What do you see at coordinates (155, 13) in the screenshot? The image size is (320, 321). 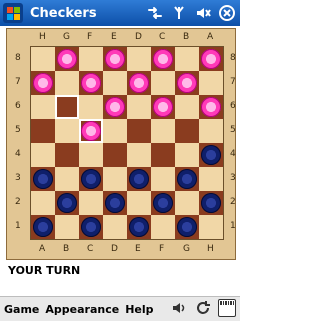 I see `network-icon` at bounding box center [155, 13].